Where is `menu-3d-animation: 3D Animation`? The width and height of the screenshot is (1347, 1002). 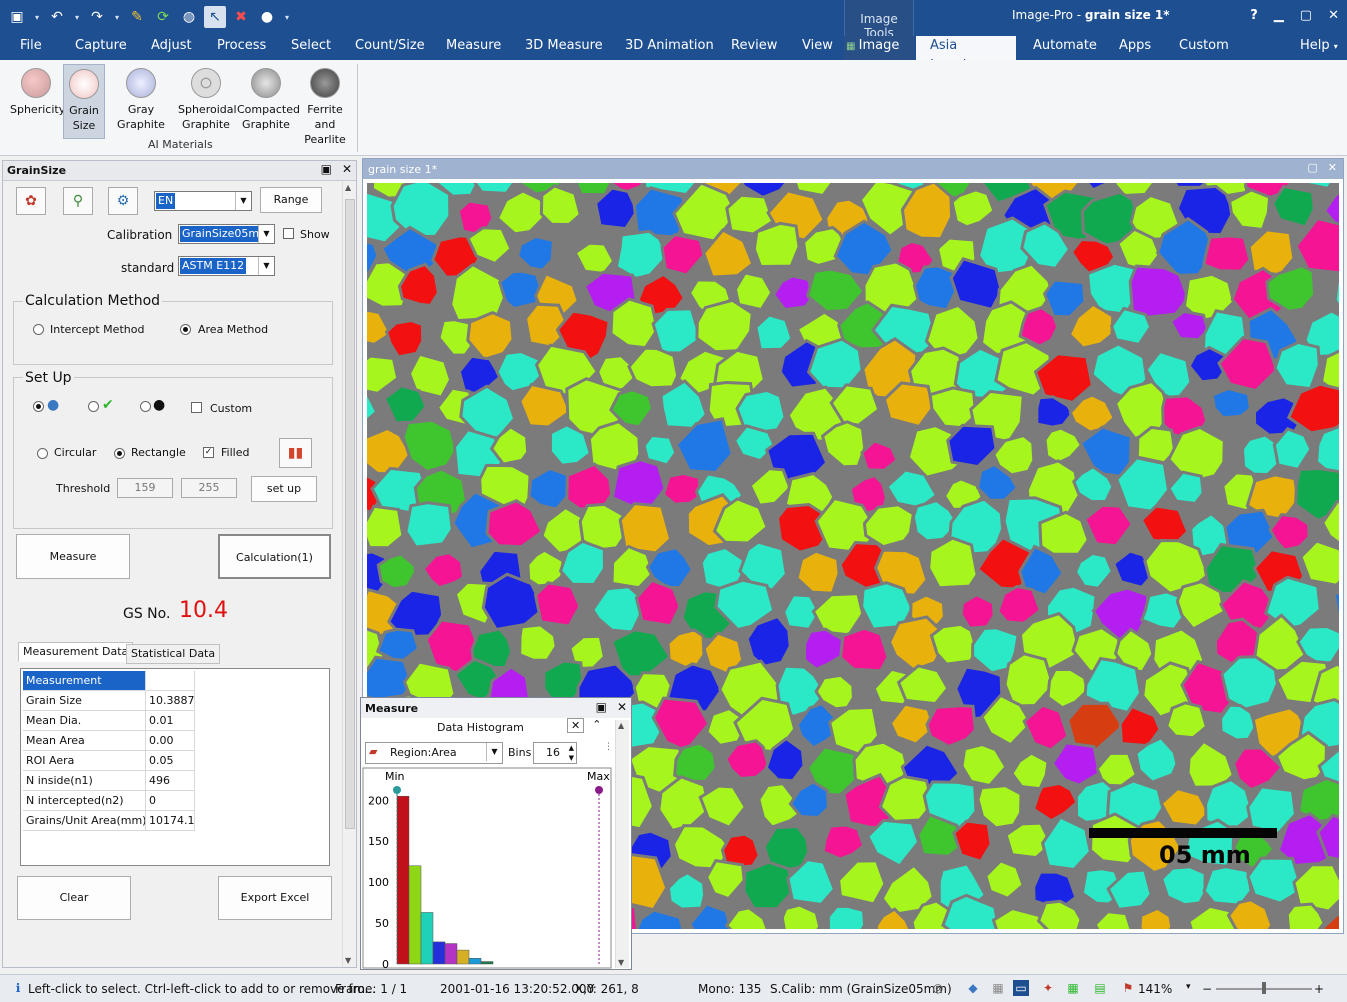
menu-3d-animation: 3D Animation is located at coordinates (669, 48).